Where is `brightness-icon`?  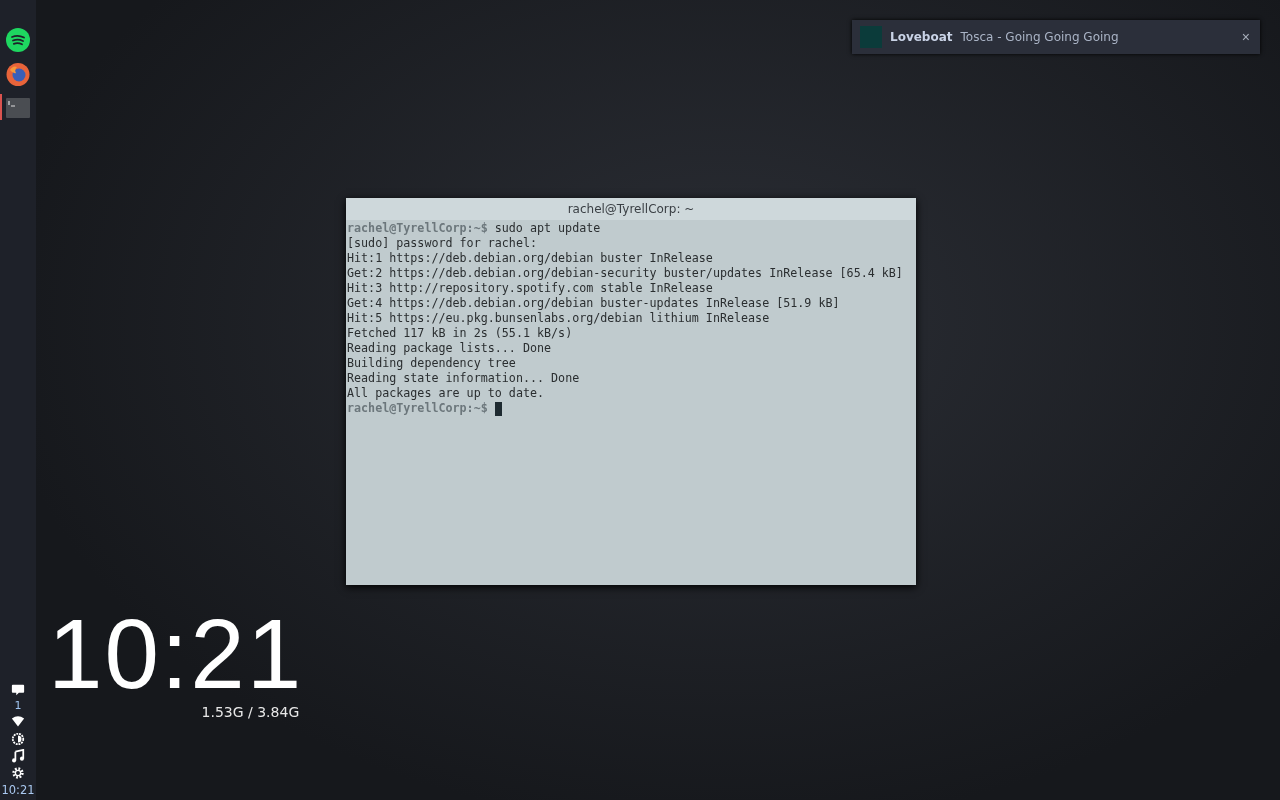 brightness-icon is located at coordinates (18, 739).